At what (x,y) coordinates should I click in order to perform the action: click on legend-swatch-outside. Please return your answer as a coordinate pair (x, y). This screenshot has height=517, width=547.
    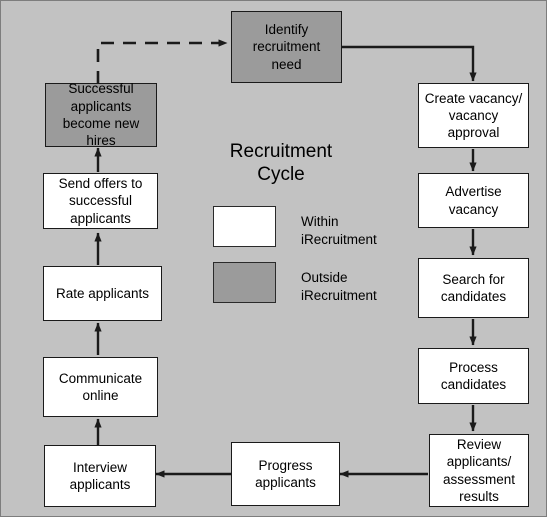
    Looking at the image, I should click on (244, 282).